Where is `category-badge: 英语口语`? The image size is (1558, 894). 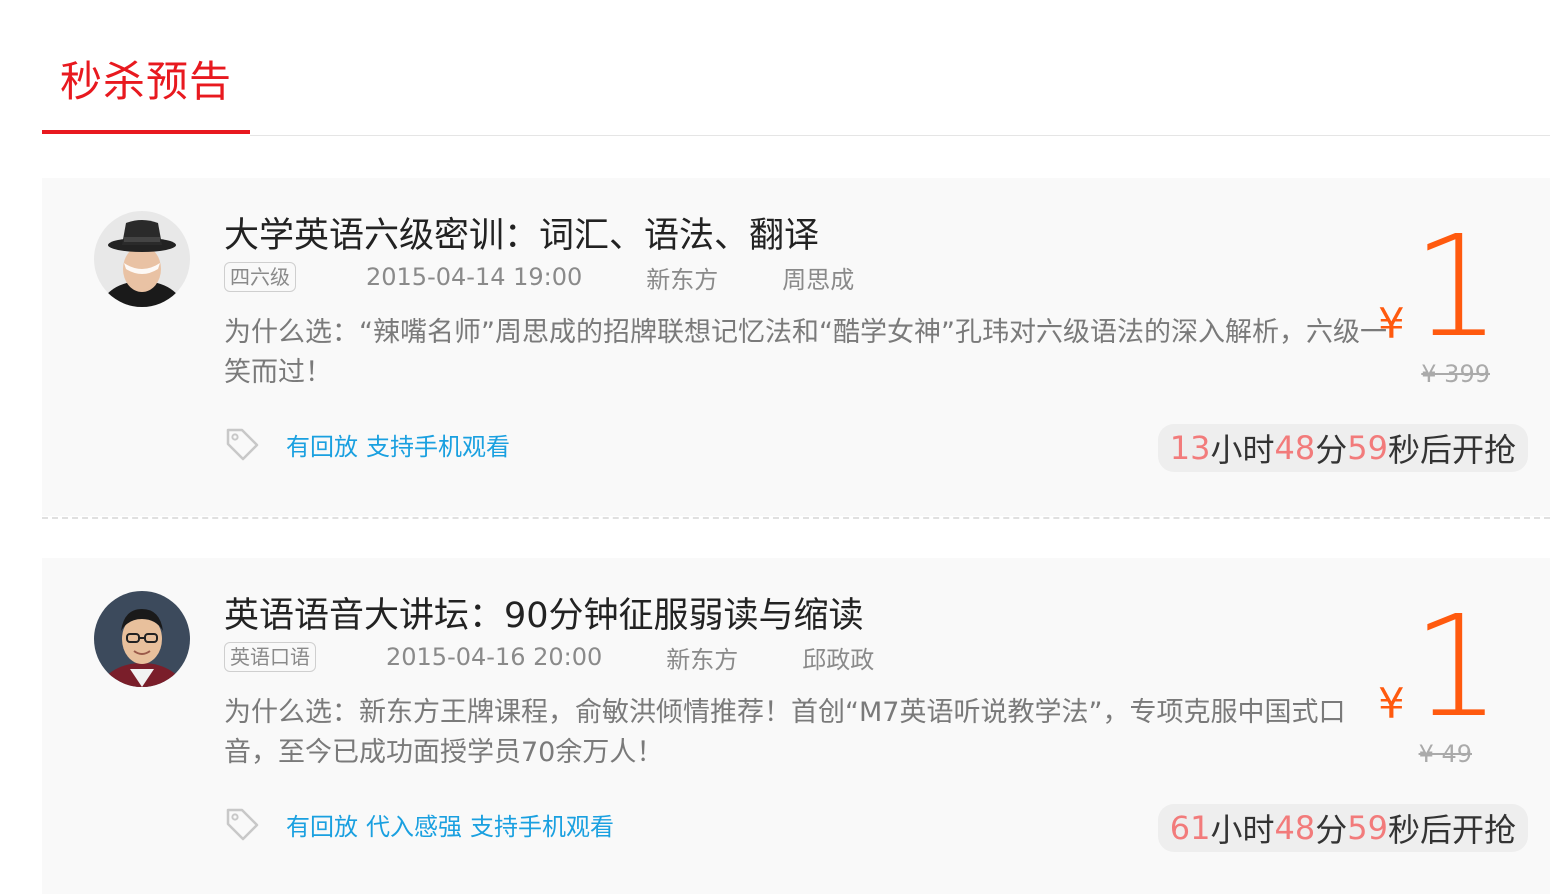
category-badge: 英语口语 is located at coordinates (270, 657).